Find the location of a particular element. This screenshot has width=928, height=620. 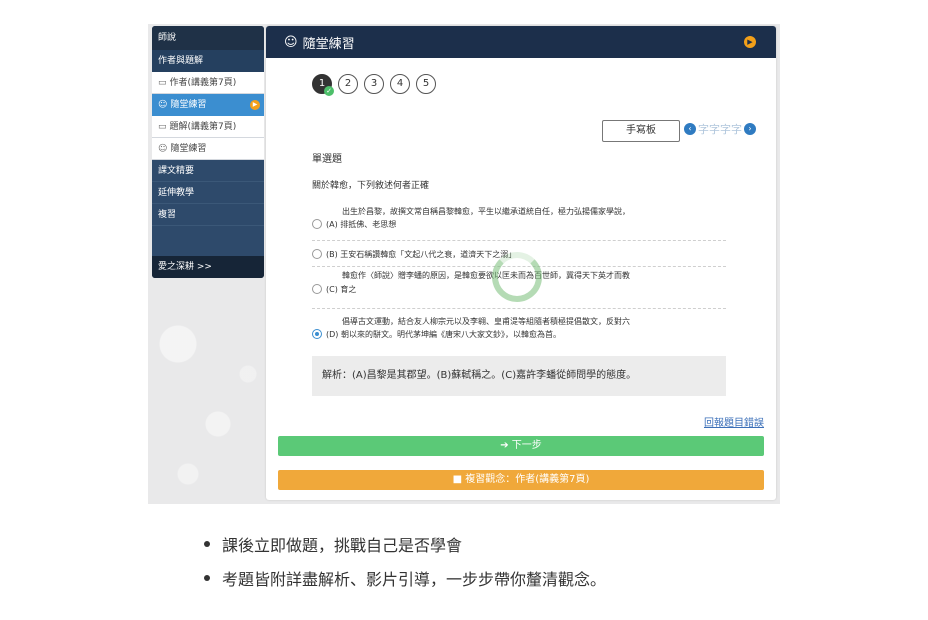

step-5: 5 is located at coordinates (426, 84).